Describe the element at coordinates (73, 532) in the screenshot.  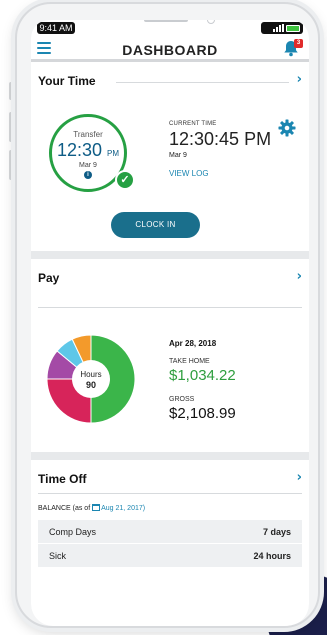
I see `time-off-type: Comp Days` at that location.